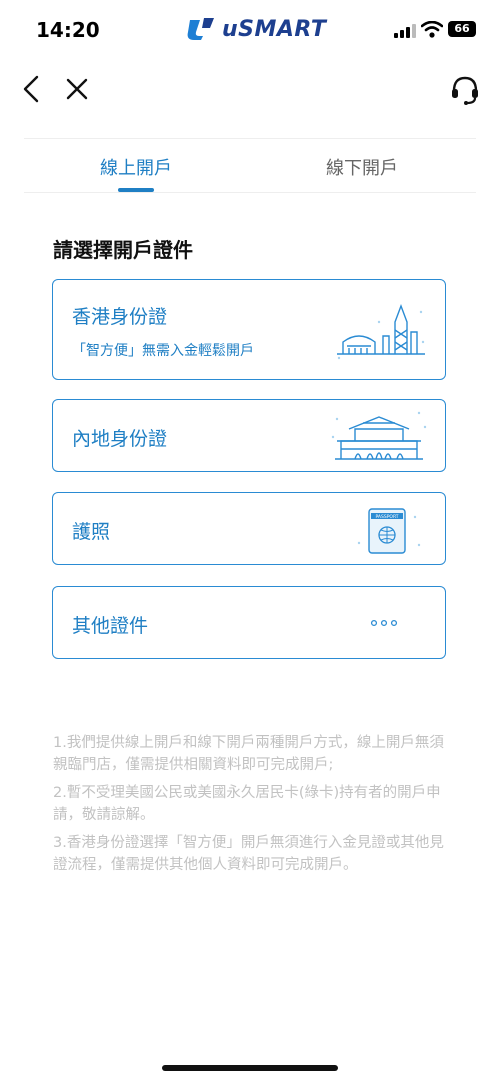  Describe the element at coordinates (249, 622) in the screenshot. I see `other-documents-option: 其他證件` at that location.